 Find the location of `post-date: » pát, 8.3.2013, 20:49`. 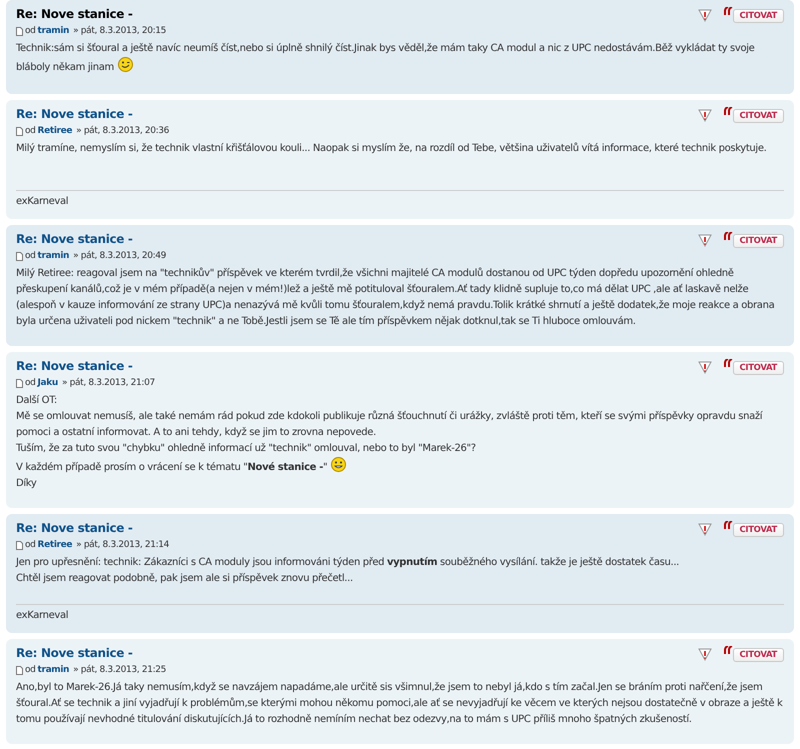

post-date: » pát, 8.3.2013, 20:49 is located at coordinates (119, 256).